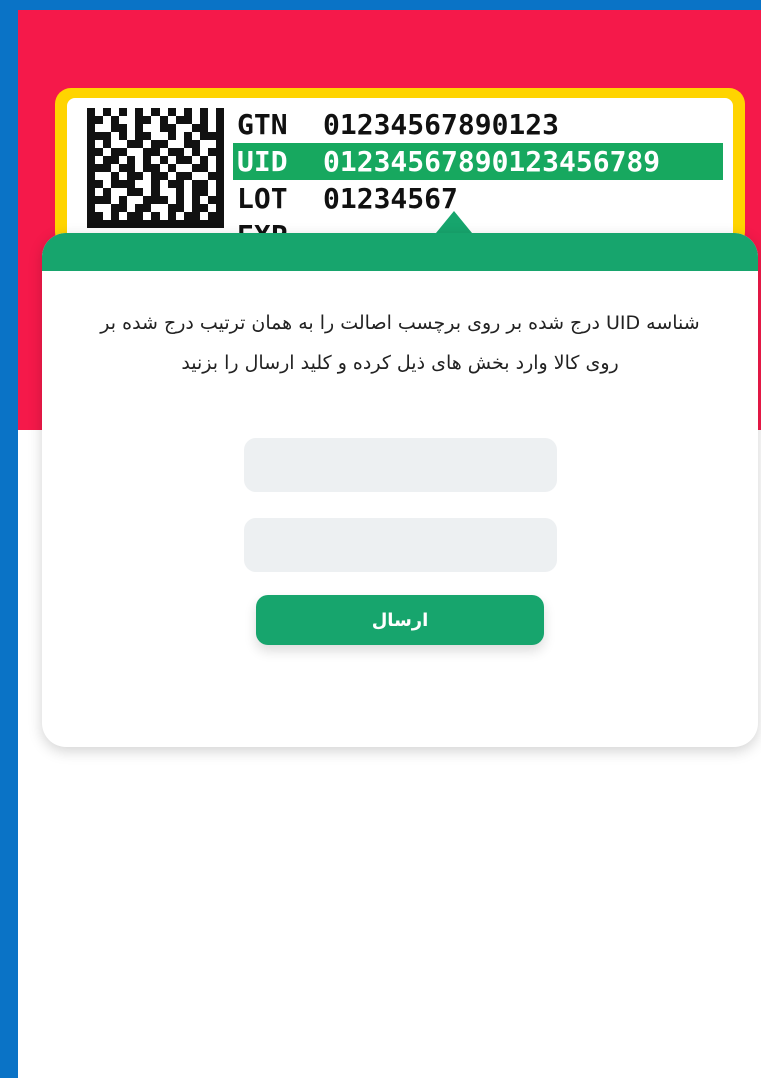  What do you see at coordinates (262, 124) in the screenshot?
I see `gtn-prefix: GTN` at bounding box center [262, 124].